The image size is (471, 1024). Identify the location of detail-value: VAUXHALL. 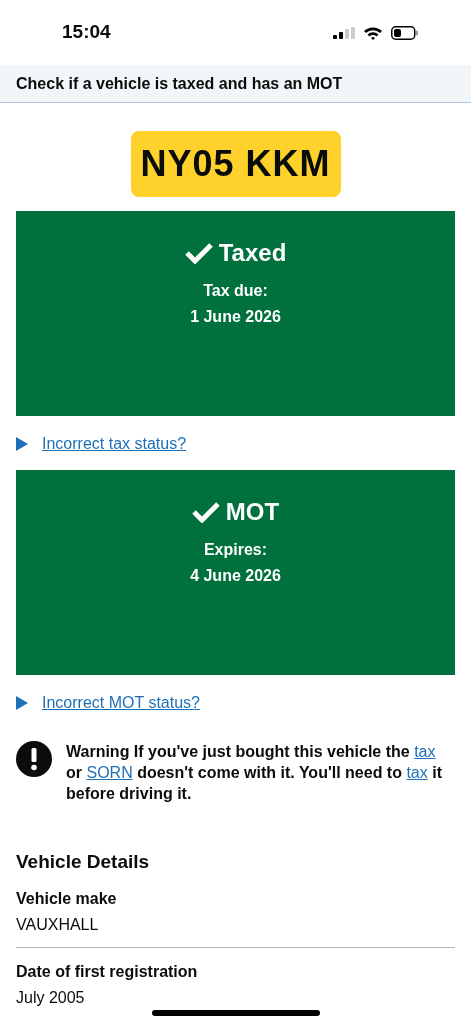
(57, 924).